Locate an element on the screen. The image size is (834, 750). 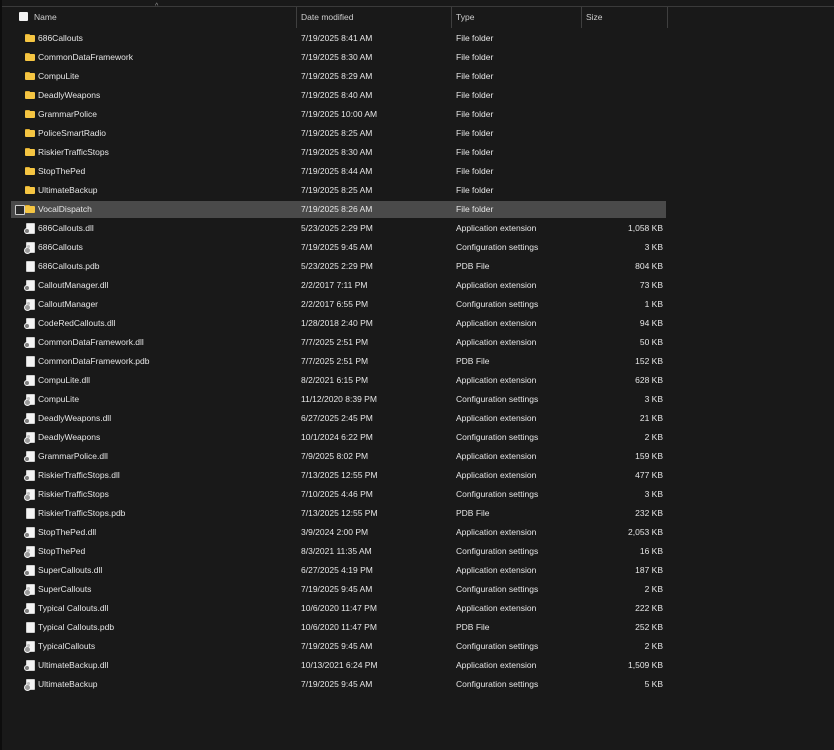
file-size: 94 KB is located at coordinates (651, 323).